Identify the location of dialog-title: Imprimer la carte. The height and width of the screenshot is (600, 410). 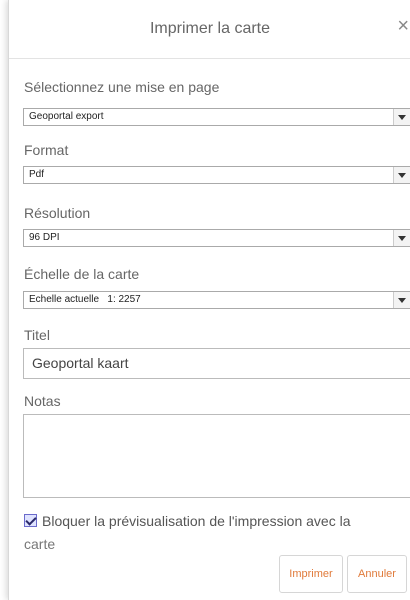
(210, 28).